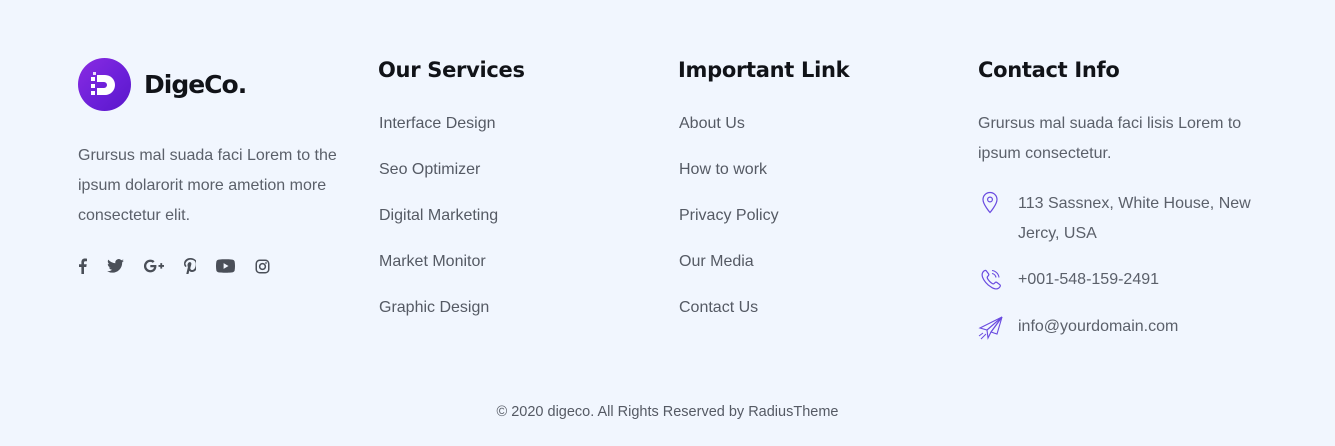  What do you see at coordinates (438, 273) in the screenshot?
I see `list-item: Market Monitor` at bounding box center [438, 273].